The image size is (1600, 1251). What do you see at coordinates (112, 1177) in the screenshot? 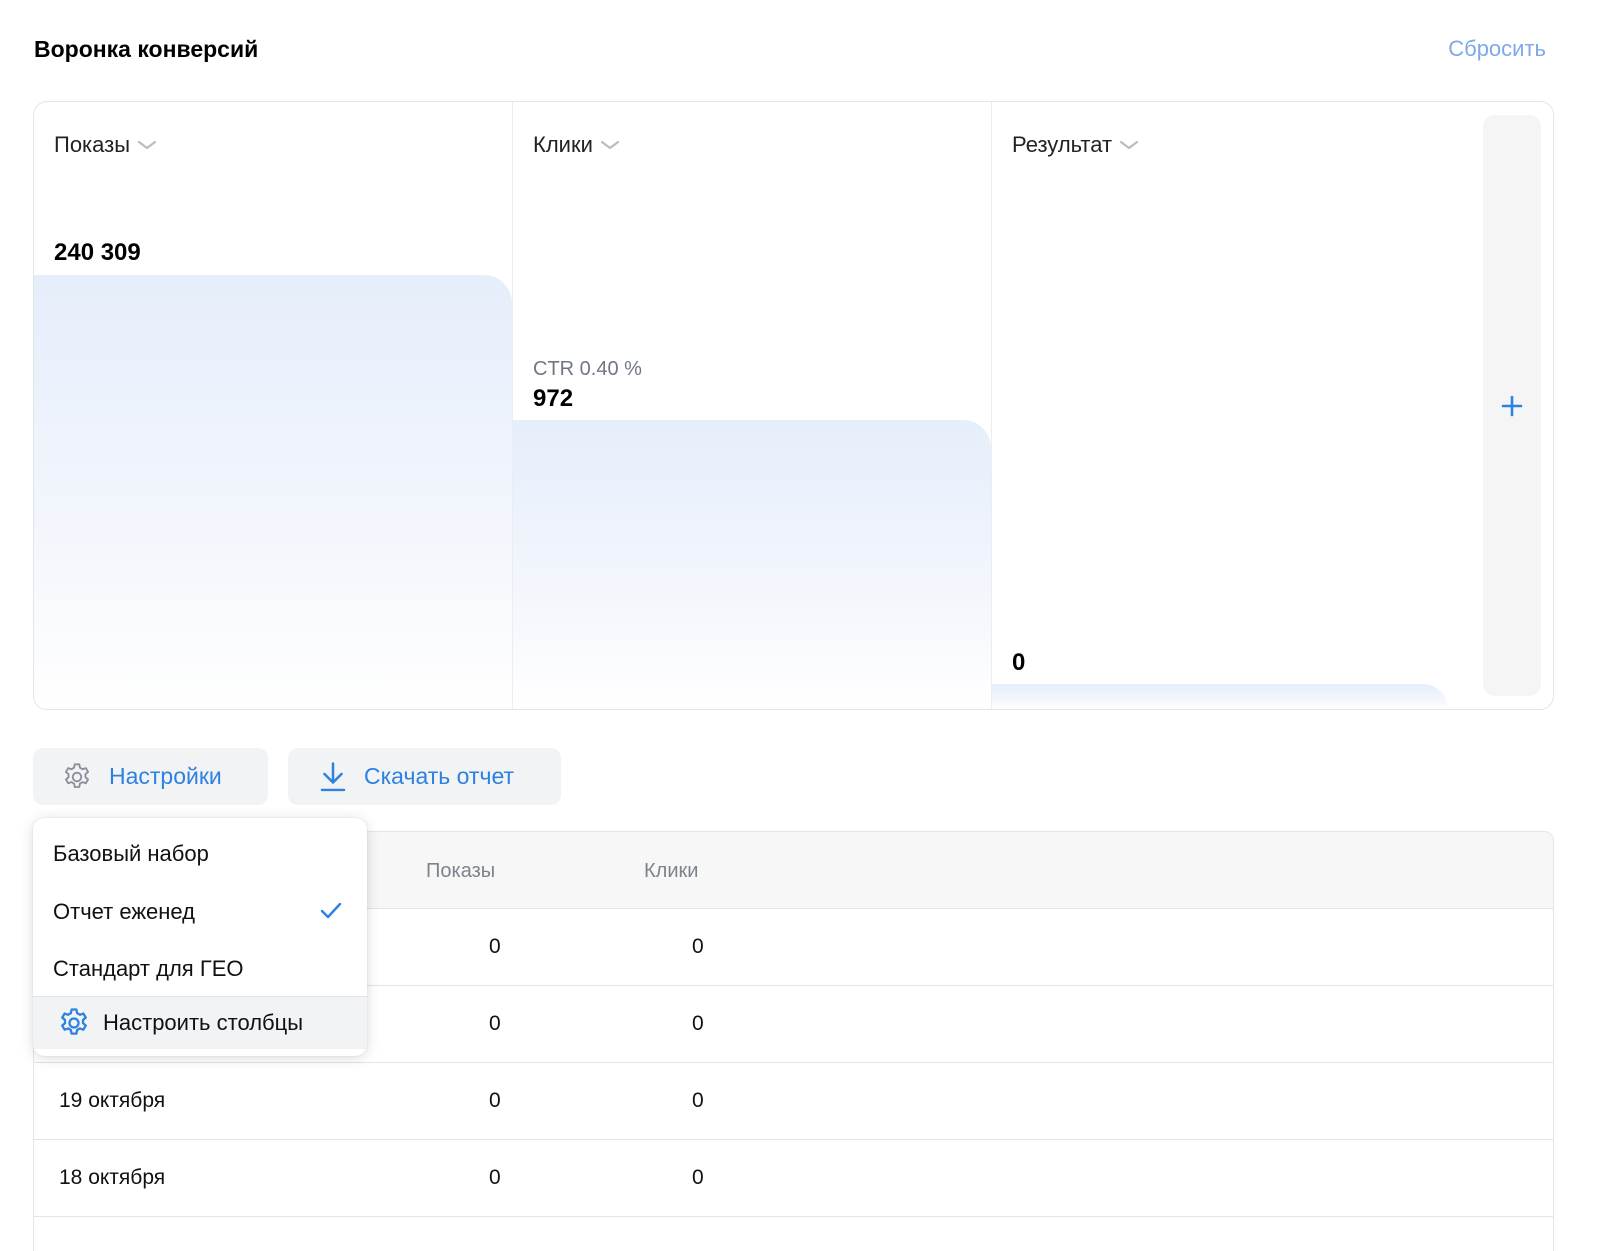
I see `row-date: 18 октября` at bounding box center [112, 1177].